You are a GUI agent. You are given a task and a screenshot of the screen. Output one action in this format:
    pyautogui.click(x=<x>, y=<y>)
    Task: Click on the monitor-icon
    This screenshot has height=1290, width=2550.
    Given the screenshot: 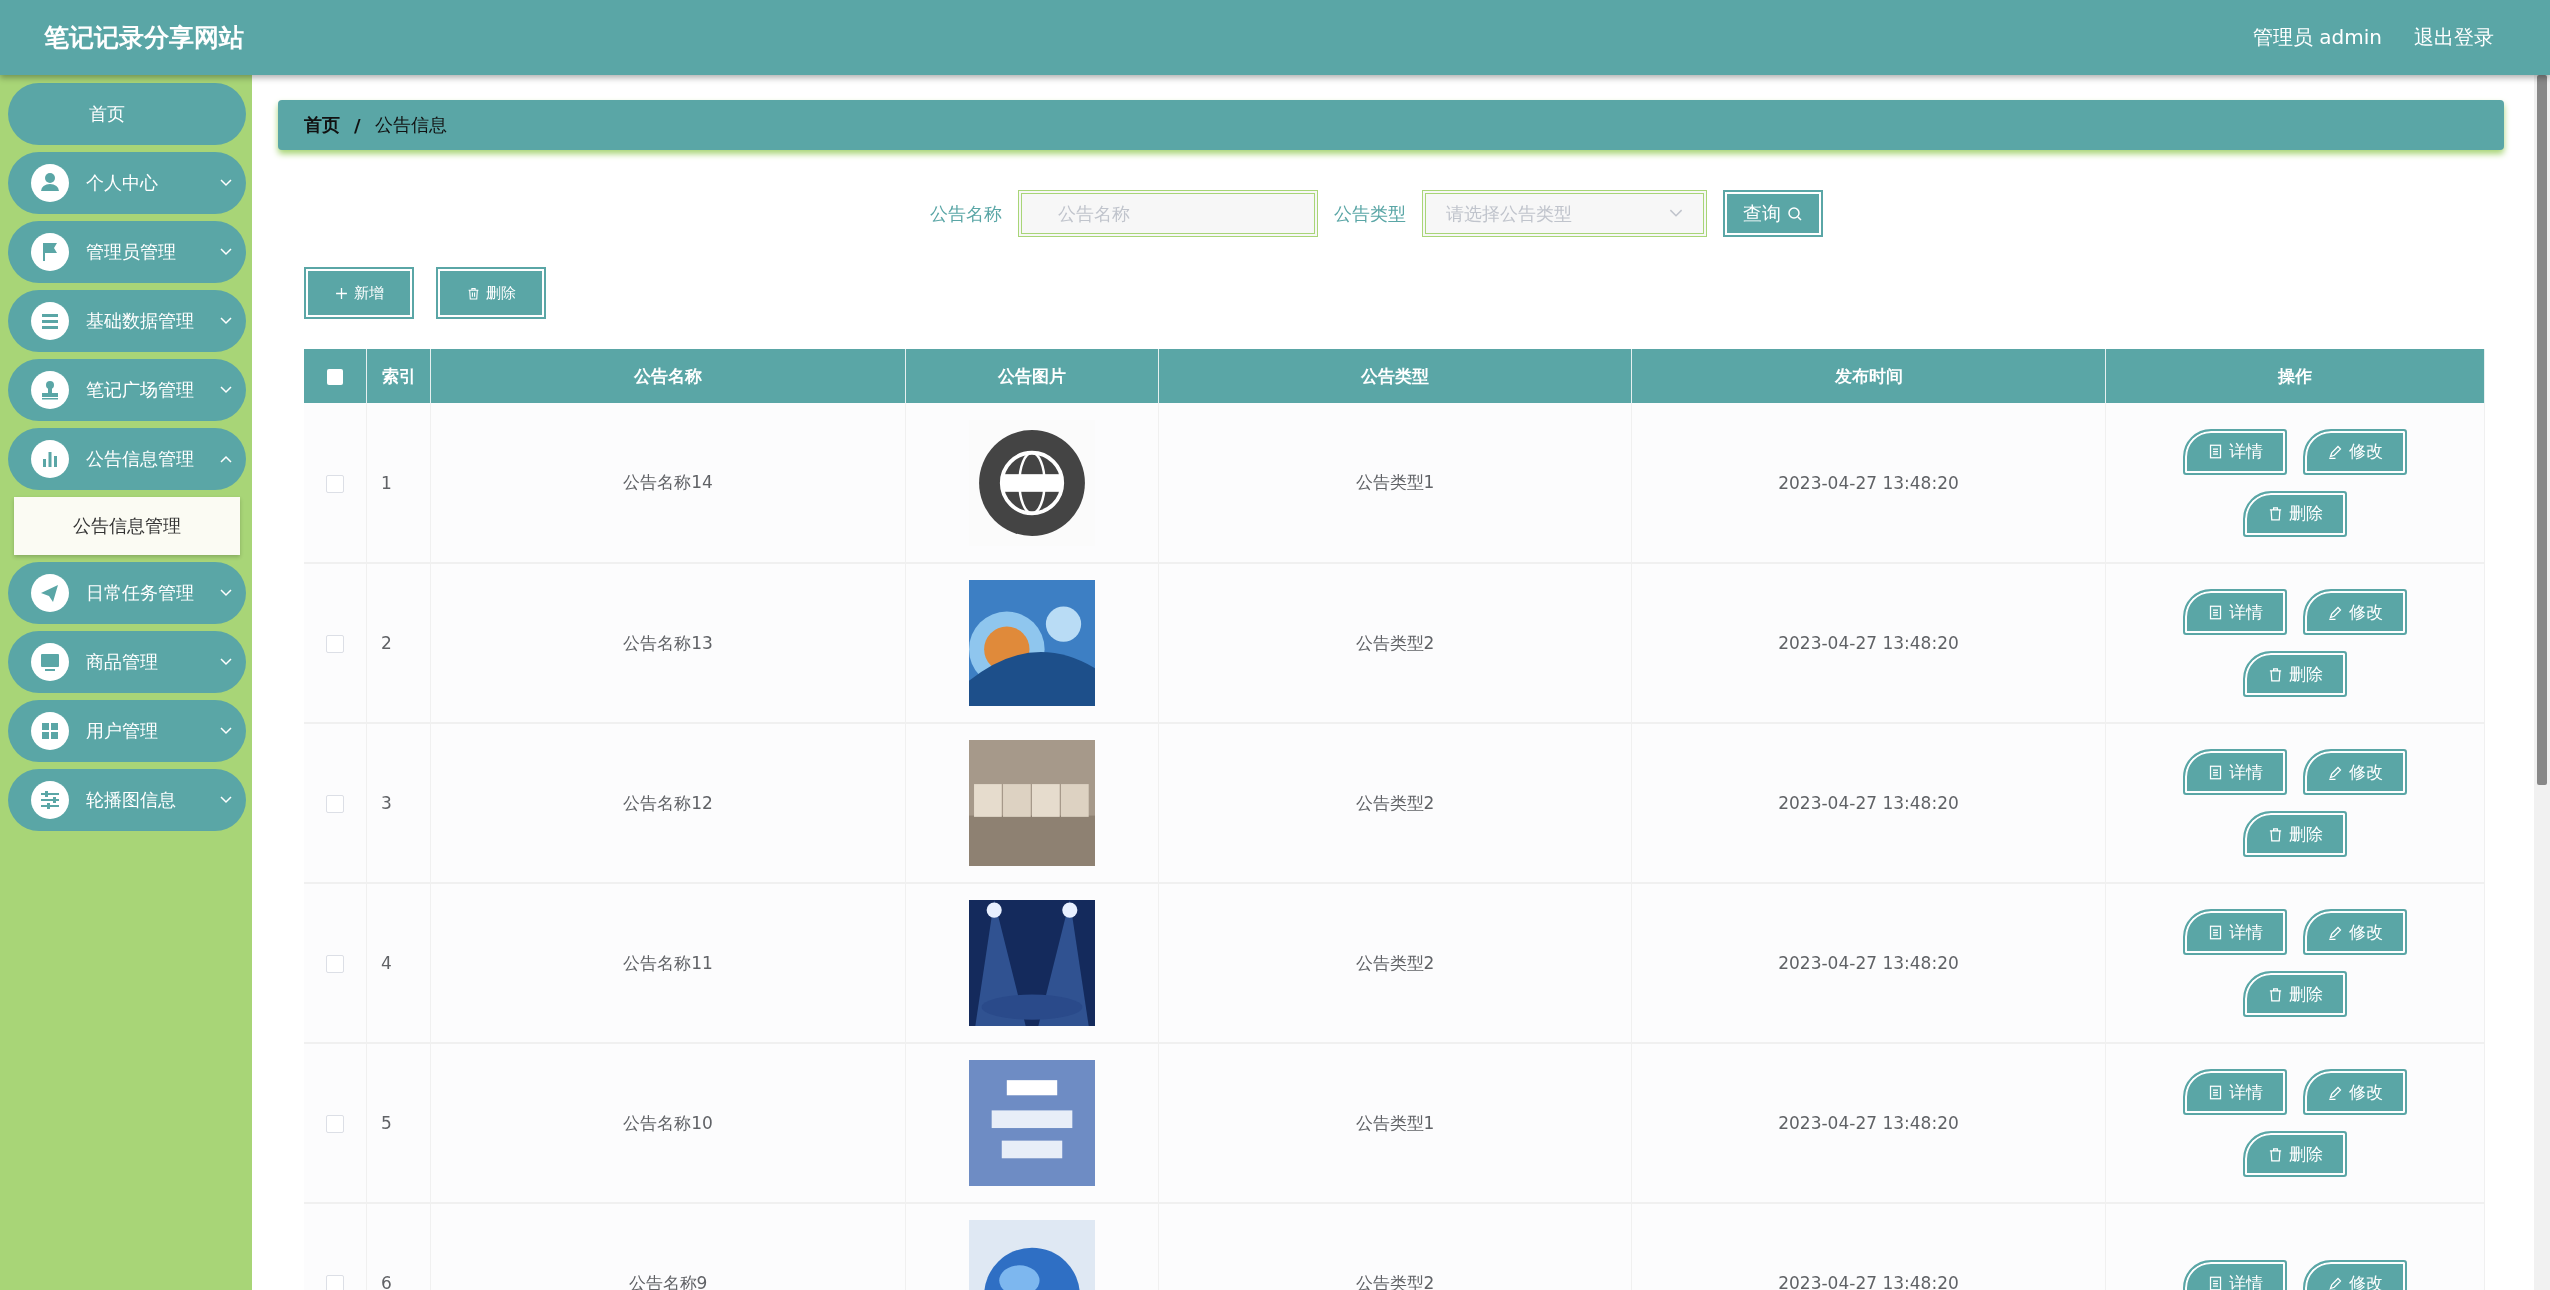 What is the action you would take?
    pyautogui.click(x=50, y=662)
    